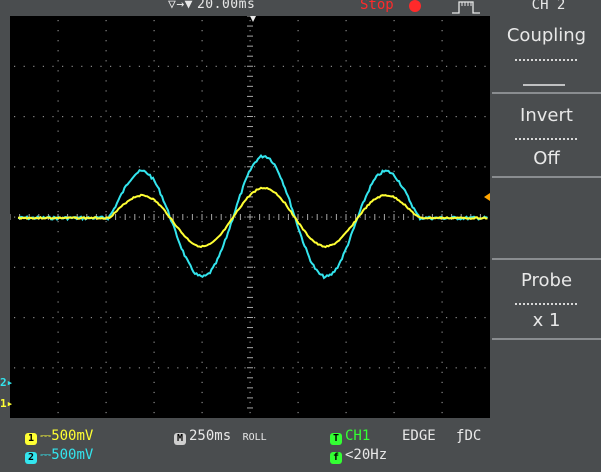 The height and width of the screenshot is (472, 601). I want to click on acquisition-mode: ROLL, so click(254, 437).